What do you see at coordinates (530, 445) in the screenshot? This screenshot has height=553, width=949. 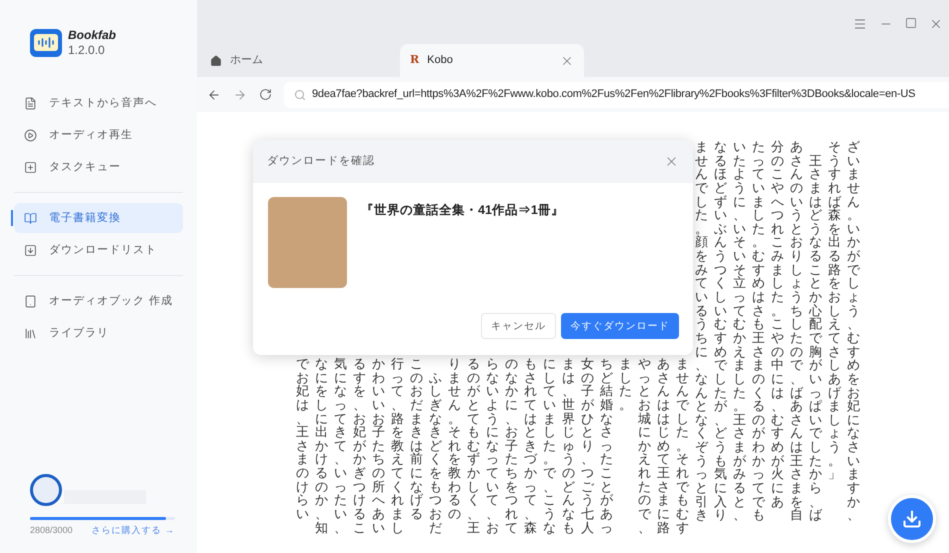 I see `text-column: もされてはときづかって、森` at bounding box center [530, 445].